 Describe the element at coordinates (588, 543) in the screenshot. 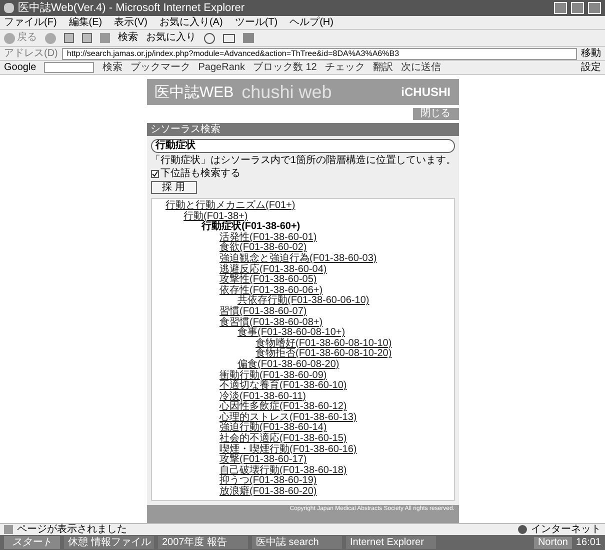

I see `clock: 16:01` at that location.